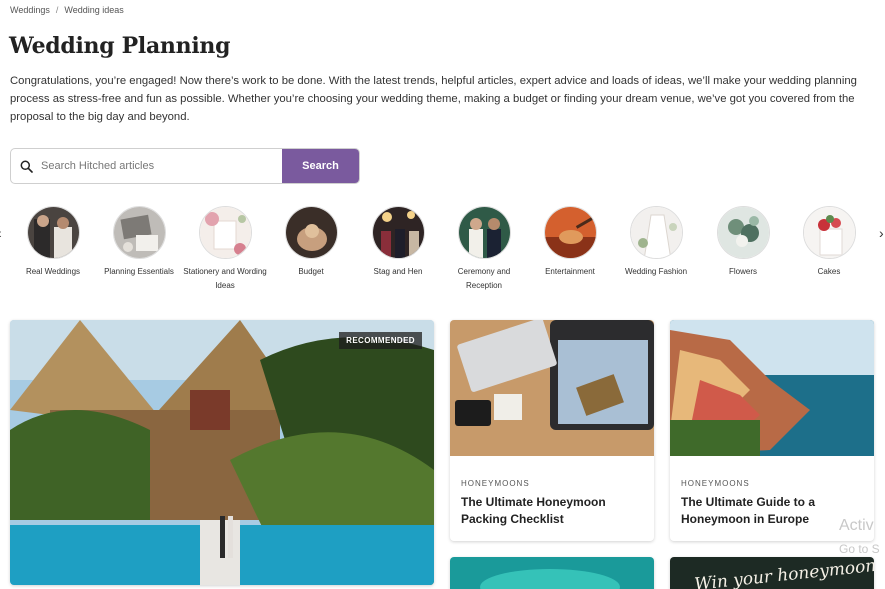 This screenshot has width=885, height=589. What do you see at coordinates (225, 278) in the screenshot?
I see `category-label: Stationery and Wording Ideas` at bounding box center [225, 278].